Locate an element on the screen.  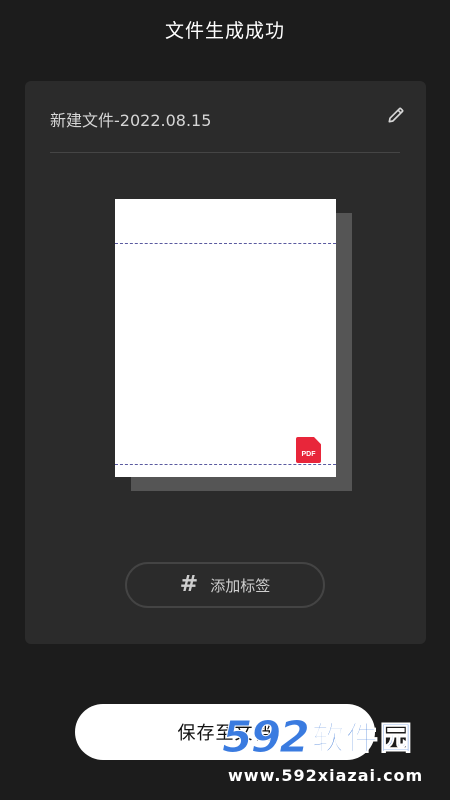
save-button-label: 保存至文档 is located at coordinates (225, 733).